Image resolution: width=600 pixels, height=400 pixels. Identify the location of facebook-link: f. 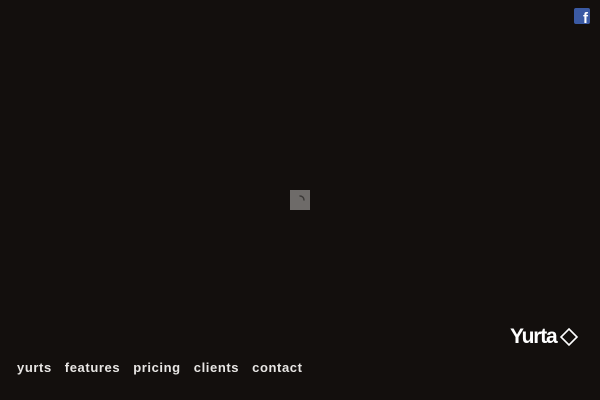
(582, 16).